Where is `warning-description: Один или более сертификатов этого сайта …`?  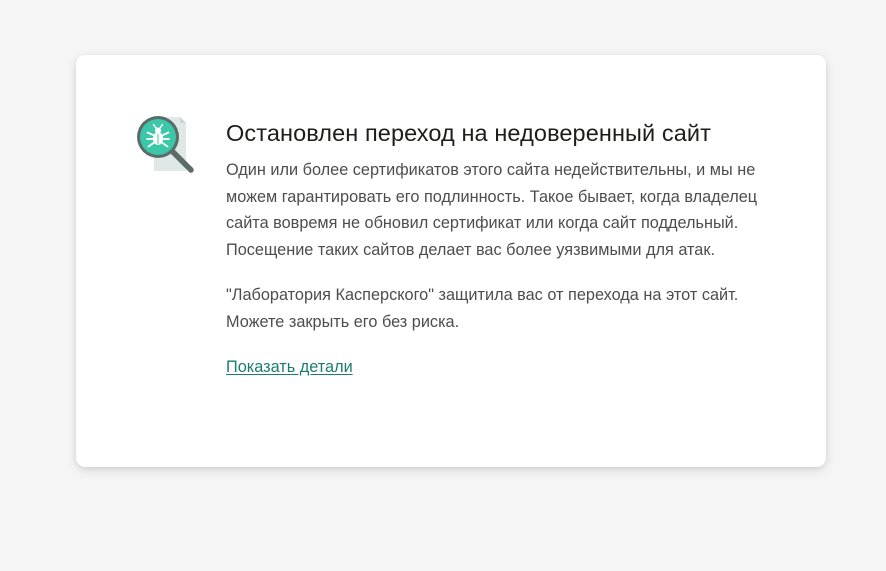 warning-description: Один или более сертификатов этого сайта … is located at coordinates (492, 210).